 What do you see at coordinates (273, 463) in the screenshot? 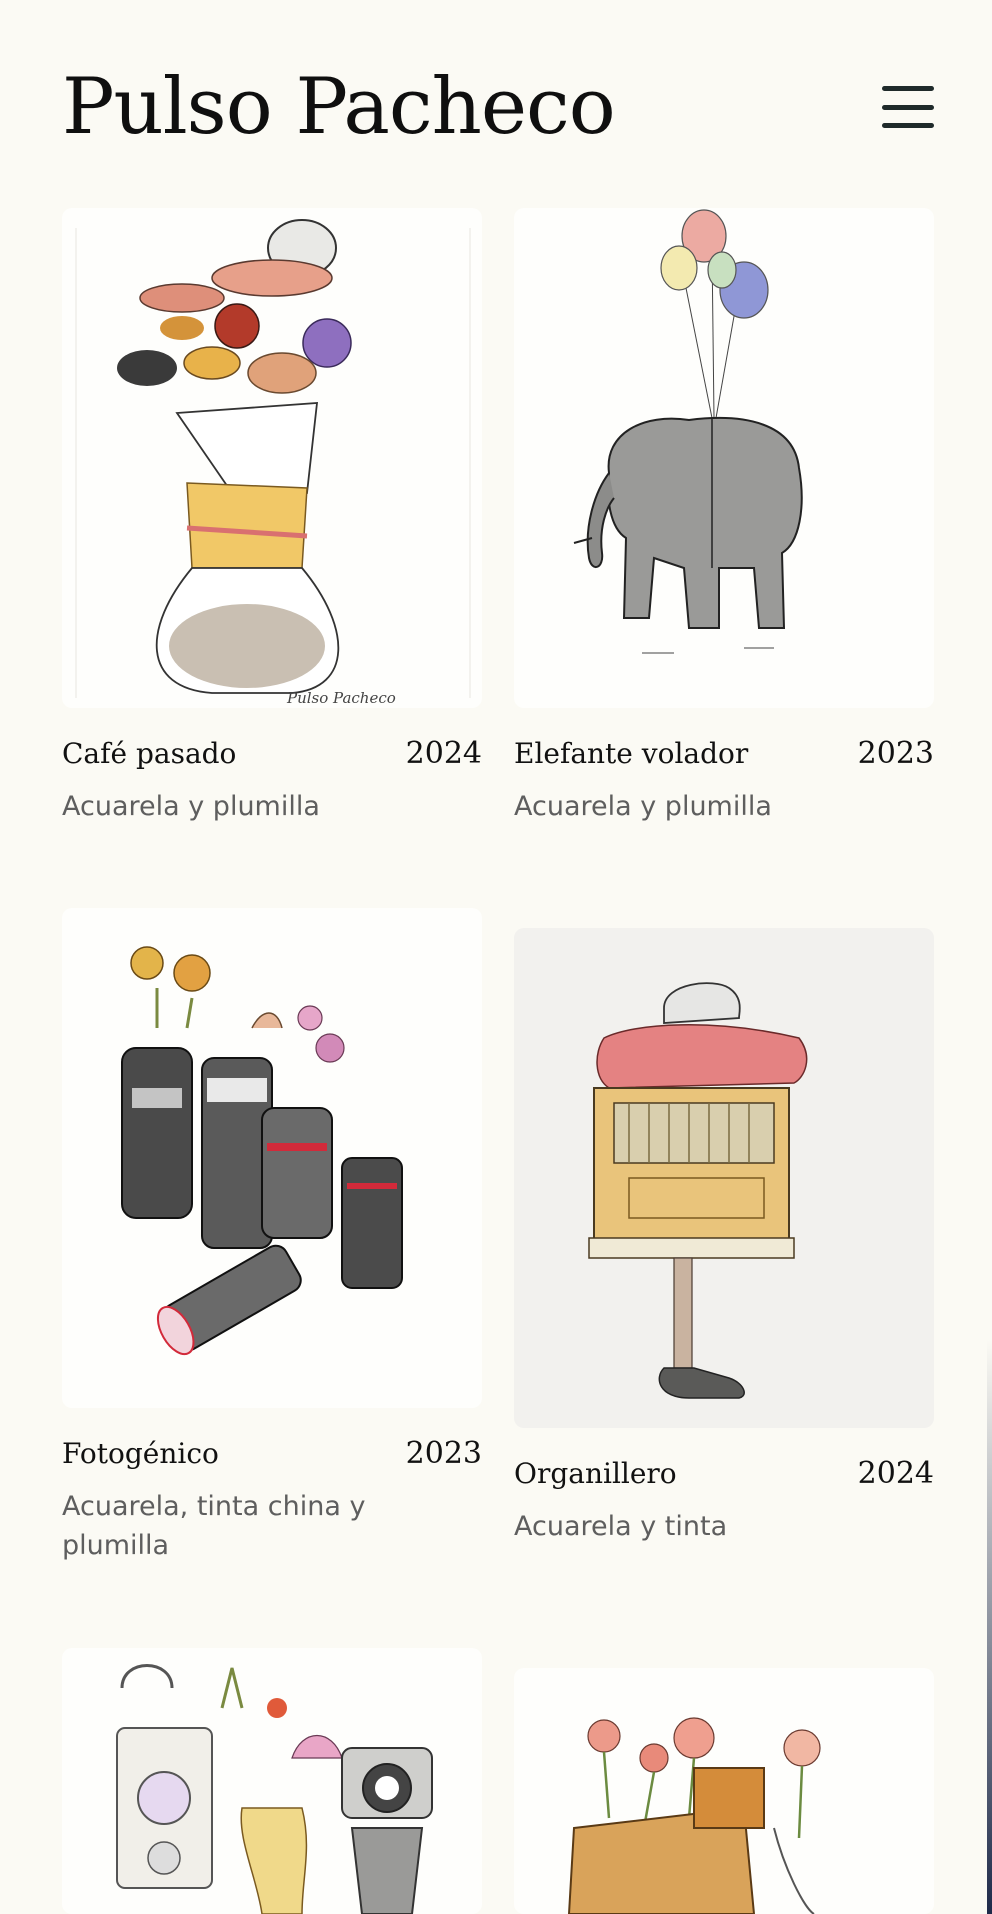
I see `coffee-maker-illustration: Pulso Pacheco` at bounding box center [273, 463].